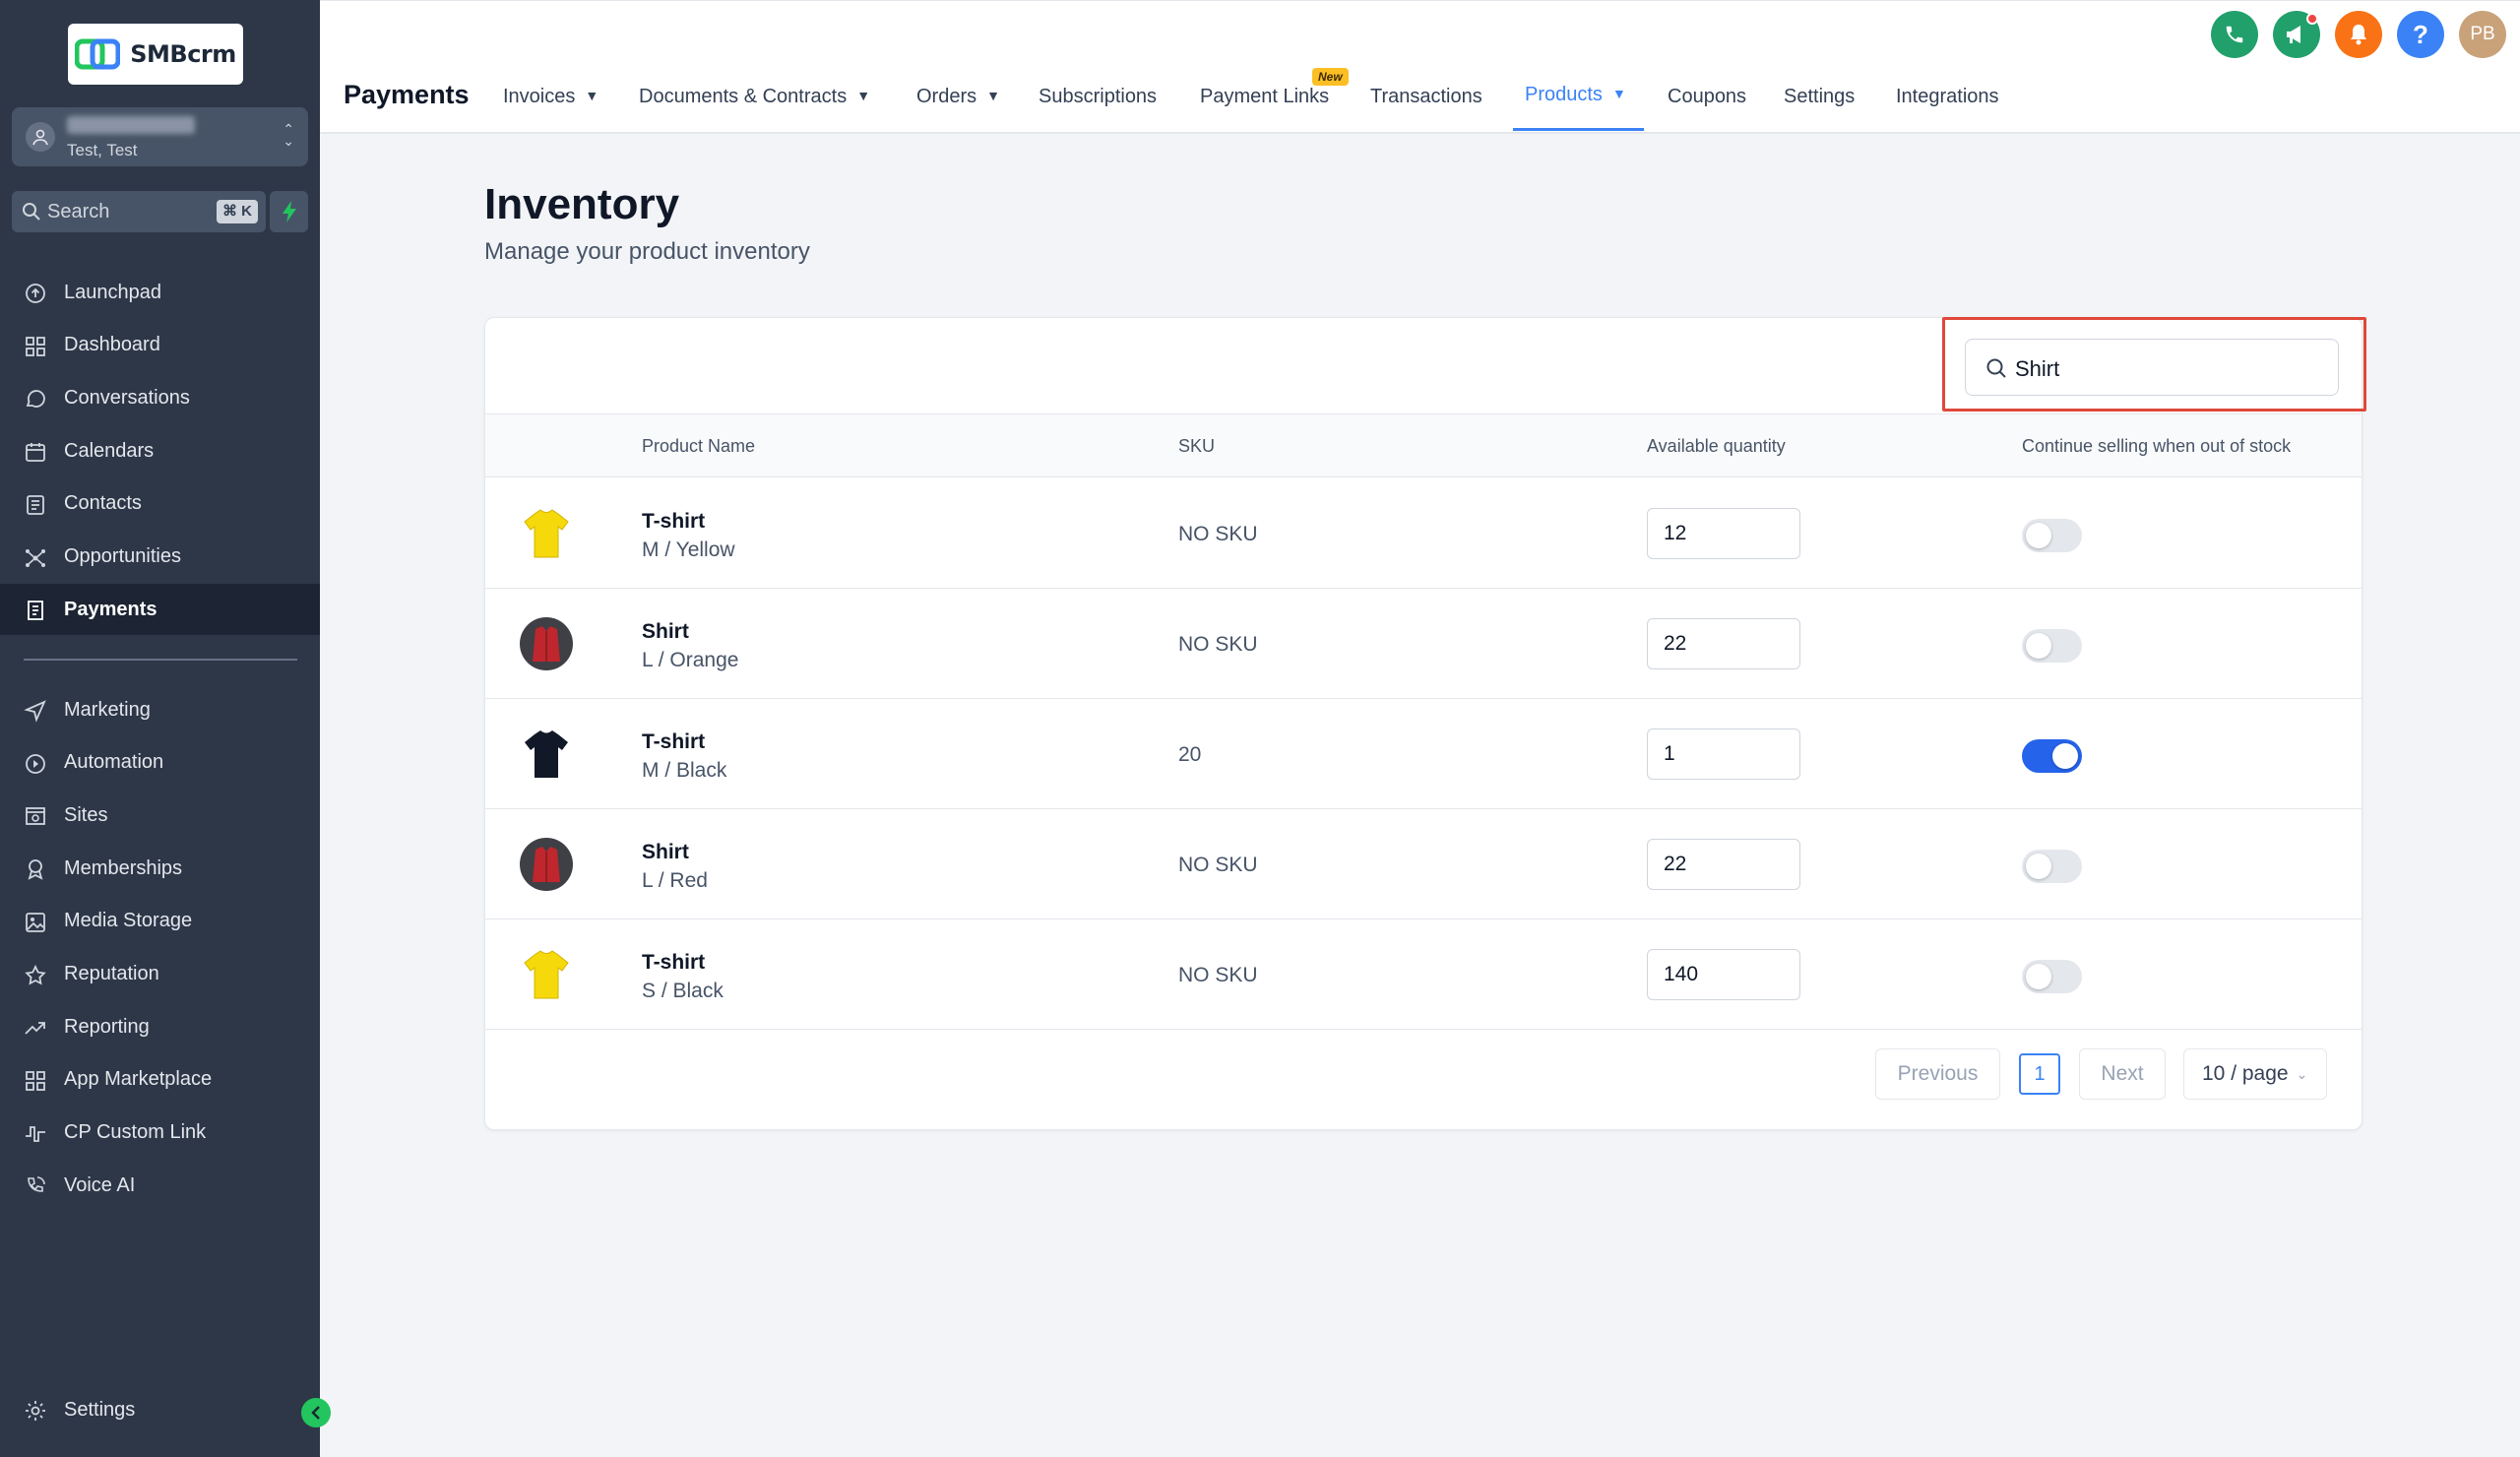  I want to click on table-row: T-shirt S / Black NO SKU 140, so click(1423, 974).